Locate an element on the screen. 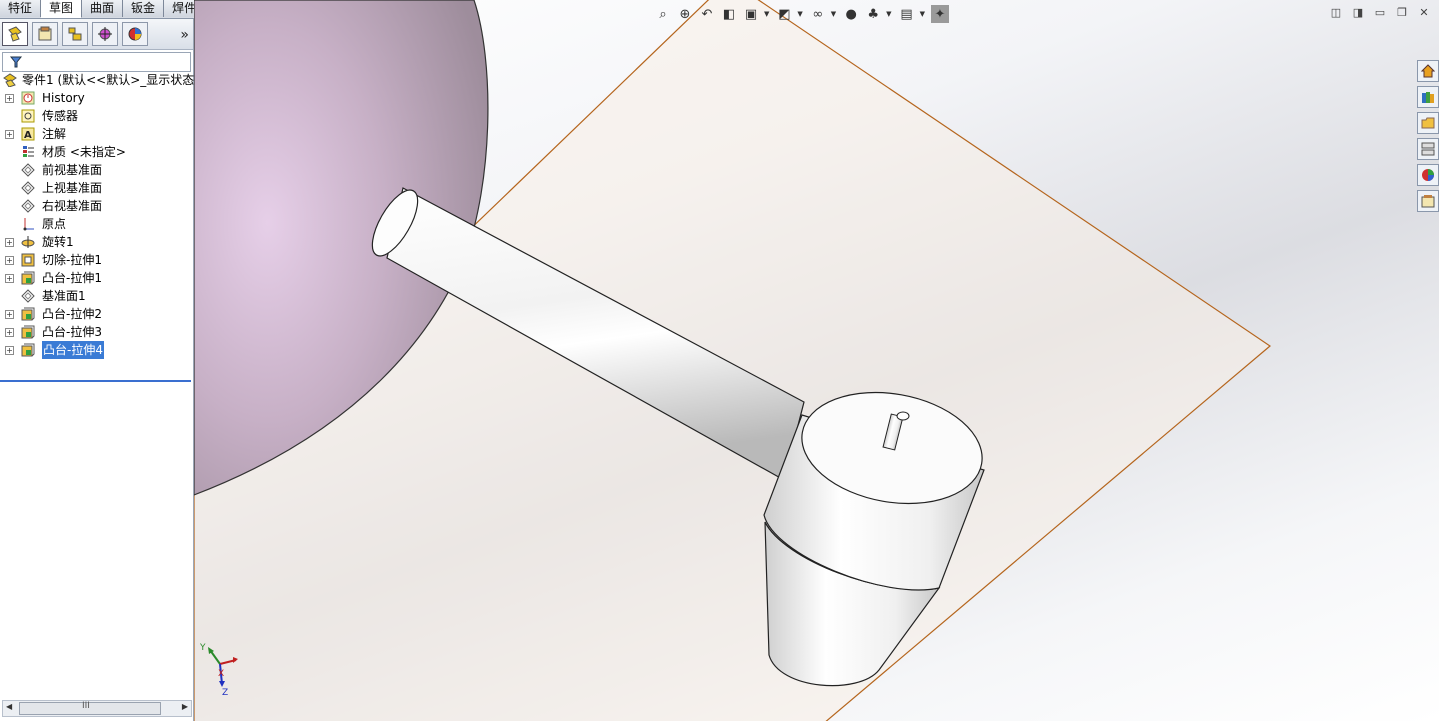 The image size is (1439, 721). tree-item: + 切除-拉伸1 is located at coordinates (96, 260).